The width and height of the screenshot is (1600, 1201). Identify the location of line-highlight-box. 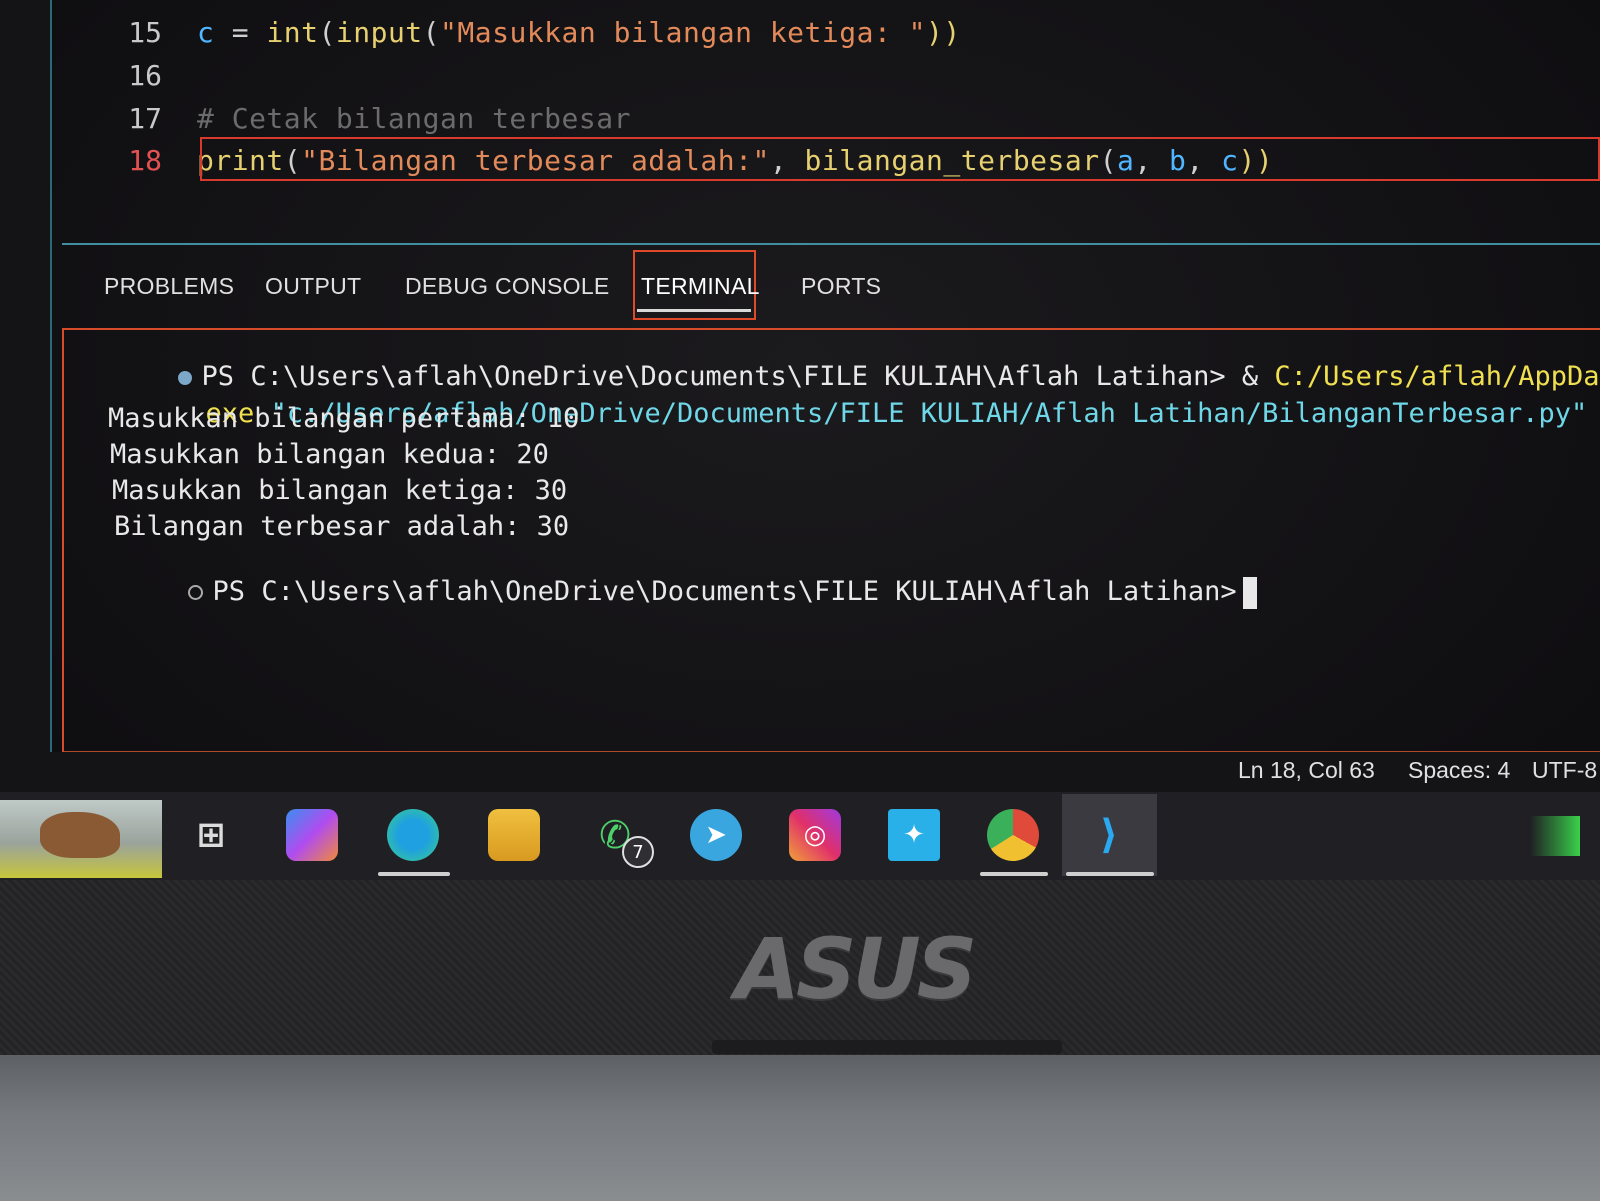
(900, 159).